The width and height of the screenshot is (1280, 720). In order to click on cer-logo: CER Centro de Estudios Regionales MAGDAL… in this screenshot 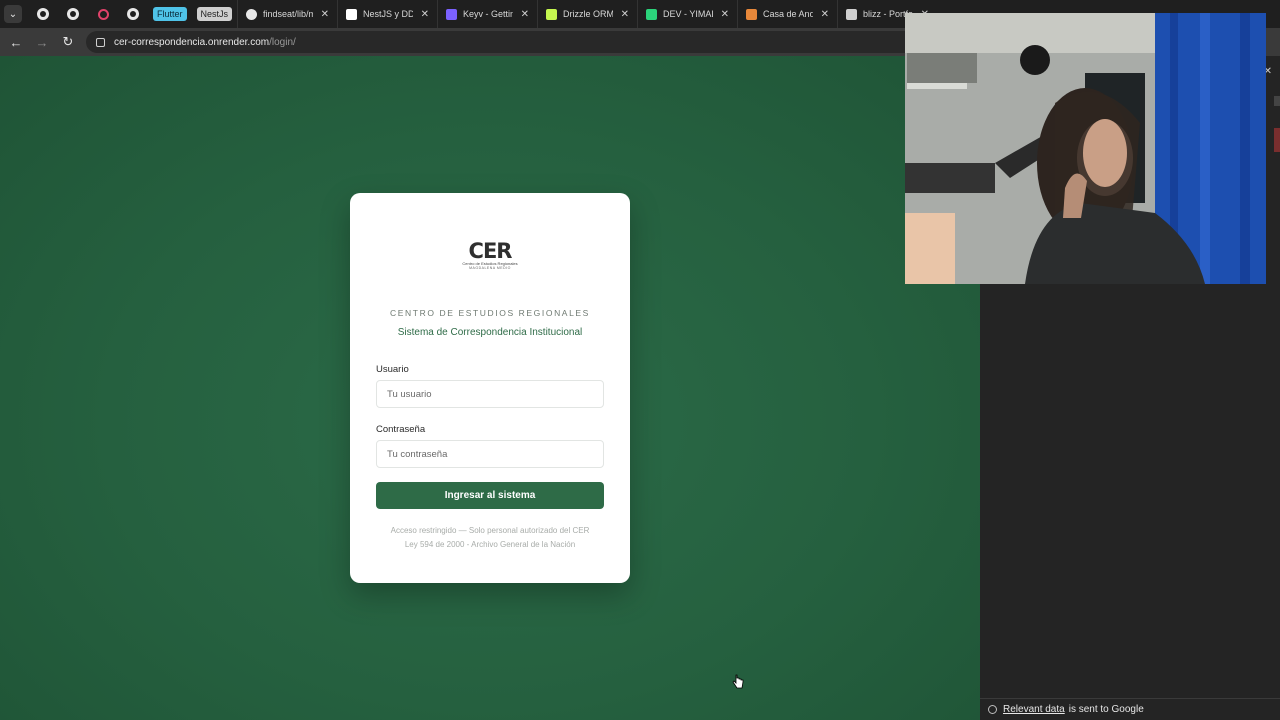, I will do `click(490, 255)`.